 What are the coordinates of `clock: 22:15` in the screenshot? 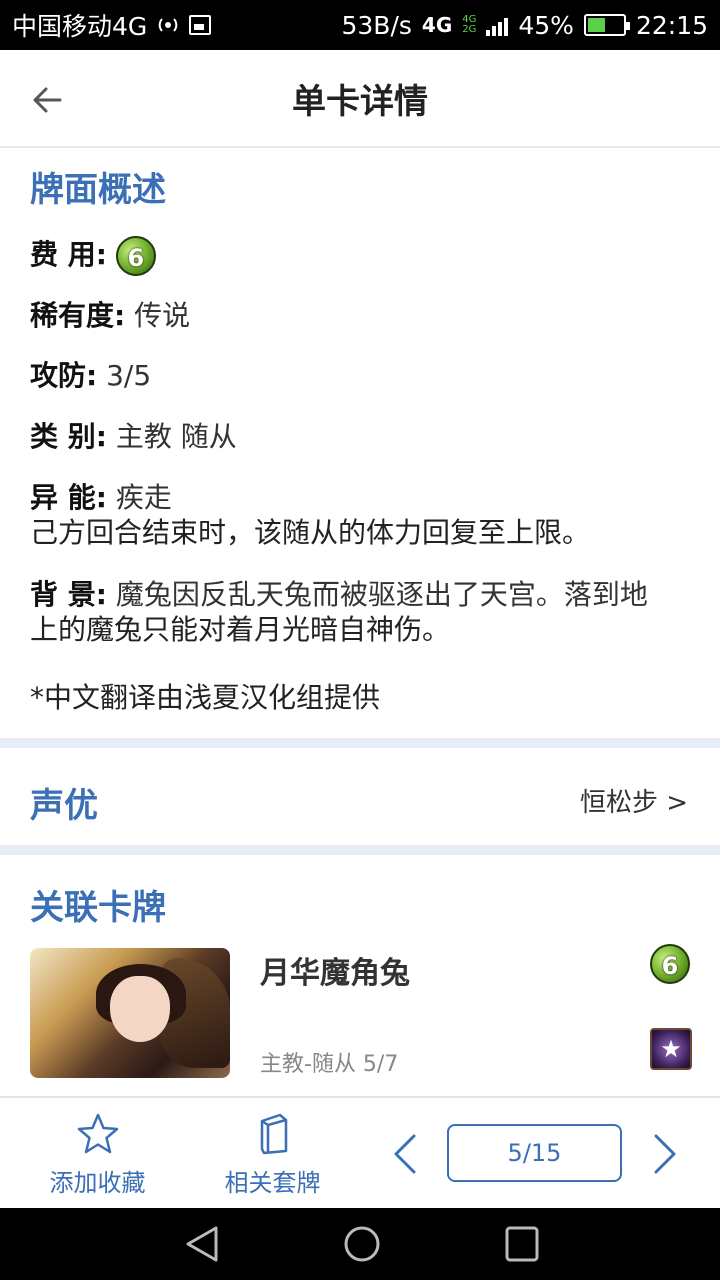 It's located at (671, 25).